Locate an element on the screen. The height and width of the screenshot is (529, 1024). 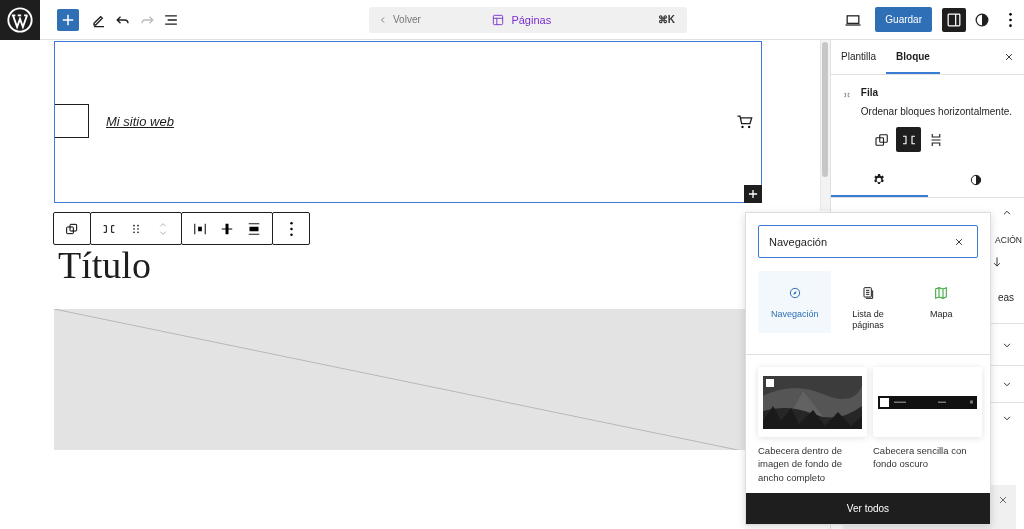
block-inserter-button is located at coordinates (753, 194).